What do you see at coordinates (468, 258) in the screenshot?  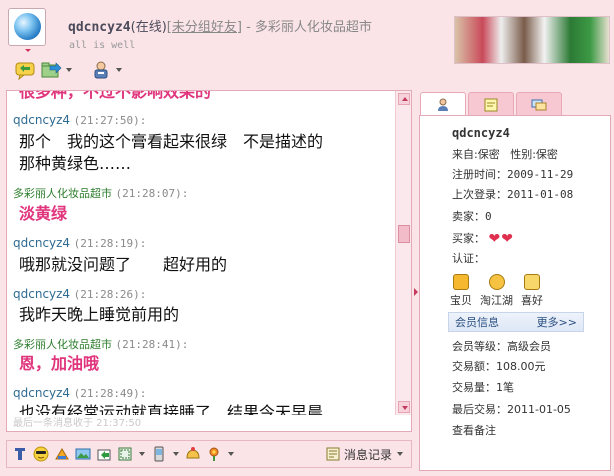 I see `profile-auth-row: 认证：` at bounding box center [468, 258].